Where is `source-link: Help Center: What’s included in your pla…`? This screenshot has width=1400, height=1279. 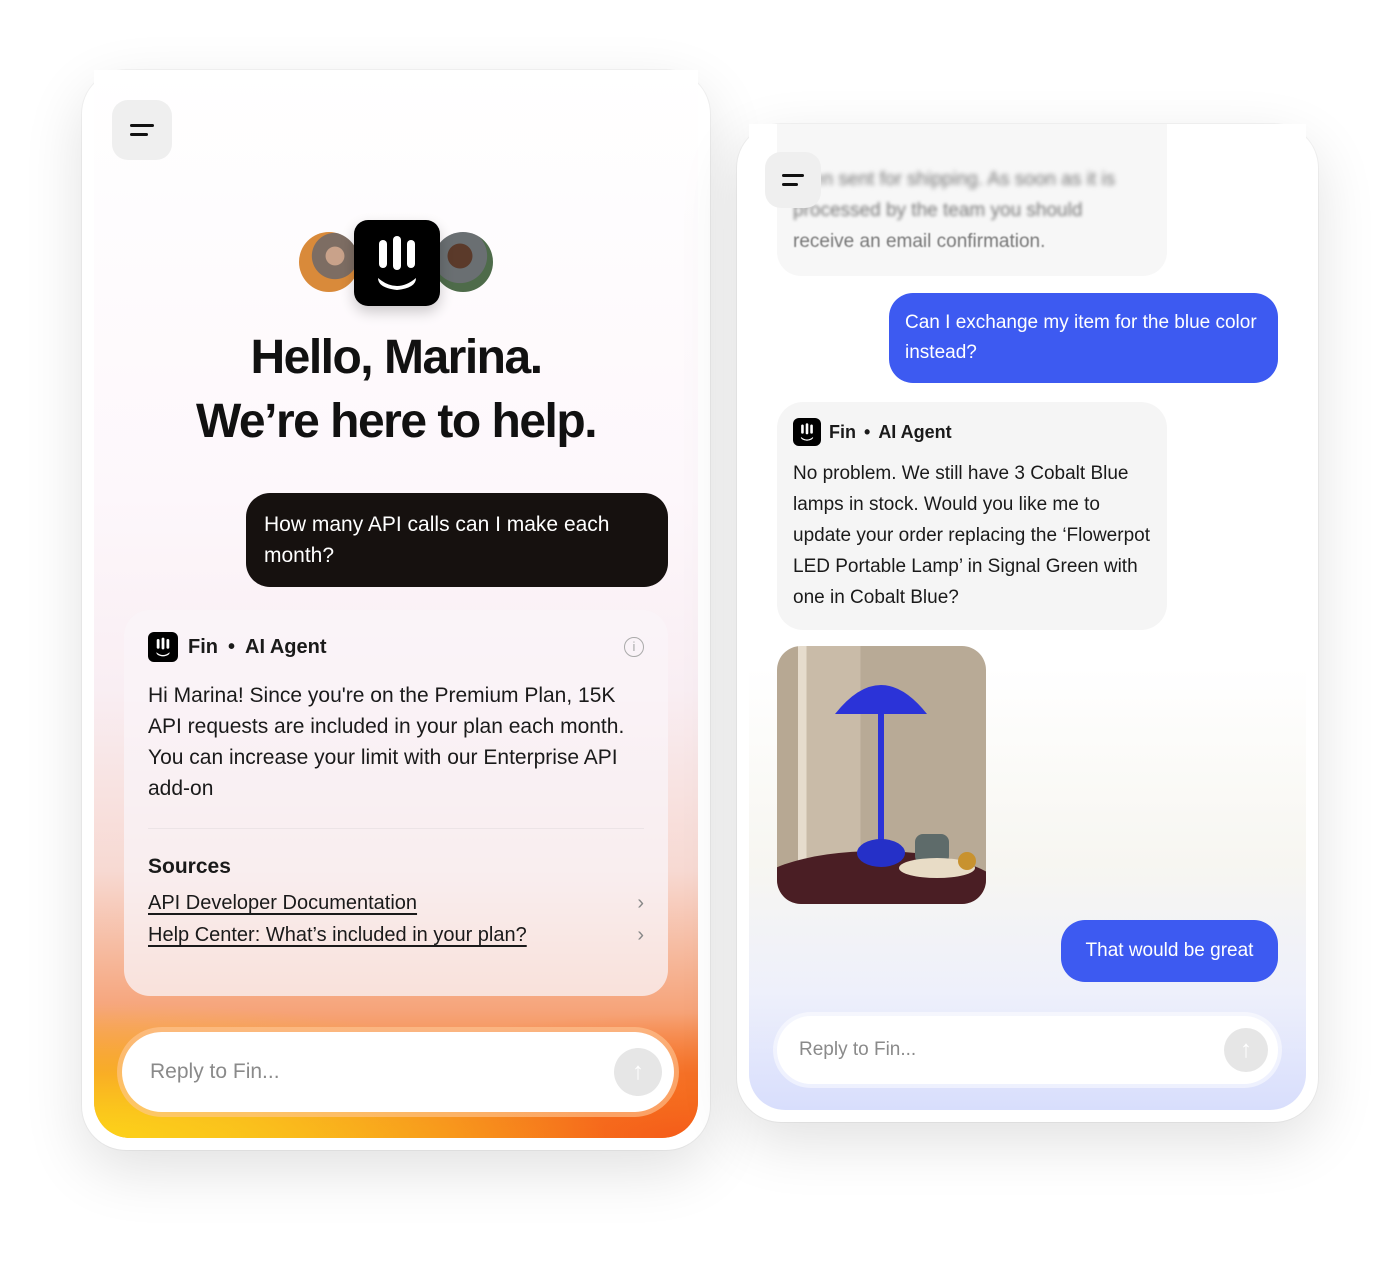
source-link: Help Center: What’s included in your pla… is located at coordinates (396, 935).